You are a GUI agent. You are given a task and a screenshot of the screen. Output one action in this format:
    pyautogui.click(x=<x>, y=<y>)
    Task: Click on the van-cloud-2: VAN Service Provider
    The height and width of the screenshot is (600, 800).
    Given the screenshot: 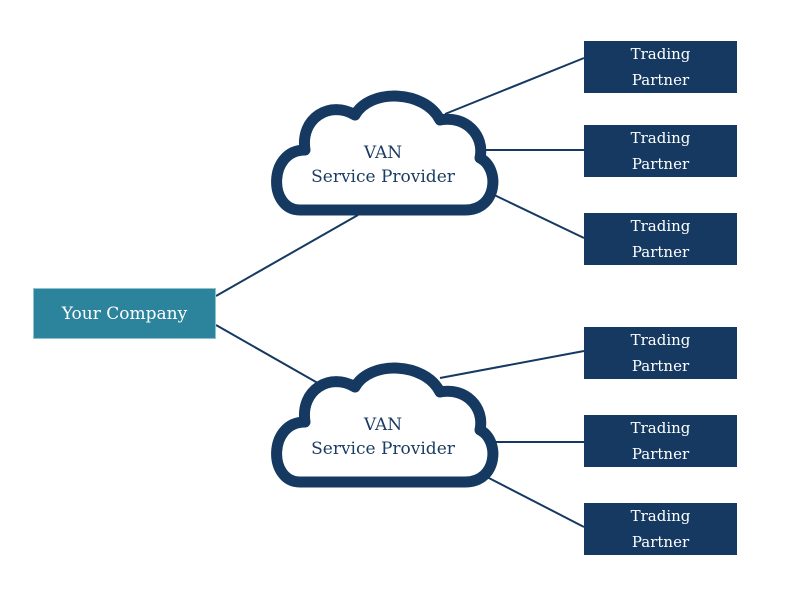 What is the action you would take?
    pyautogui.click(x=383, y=437)
    